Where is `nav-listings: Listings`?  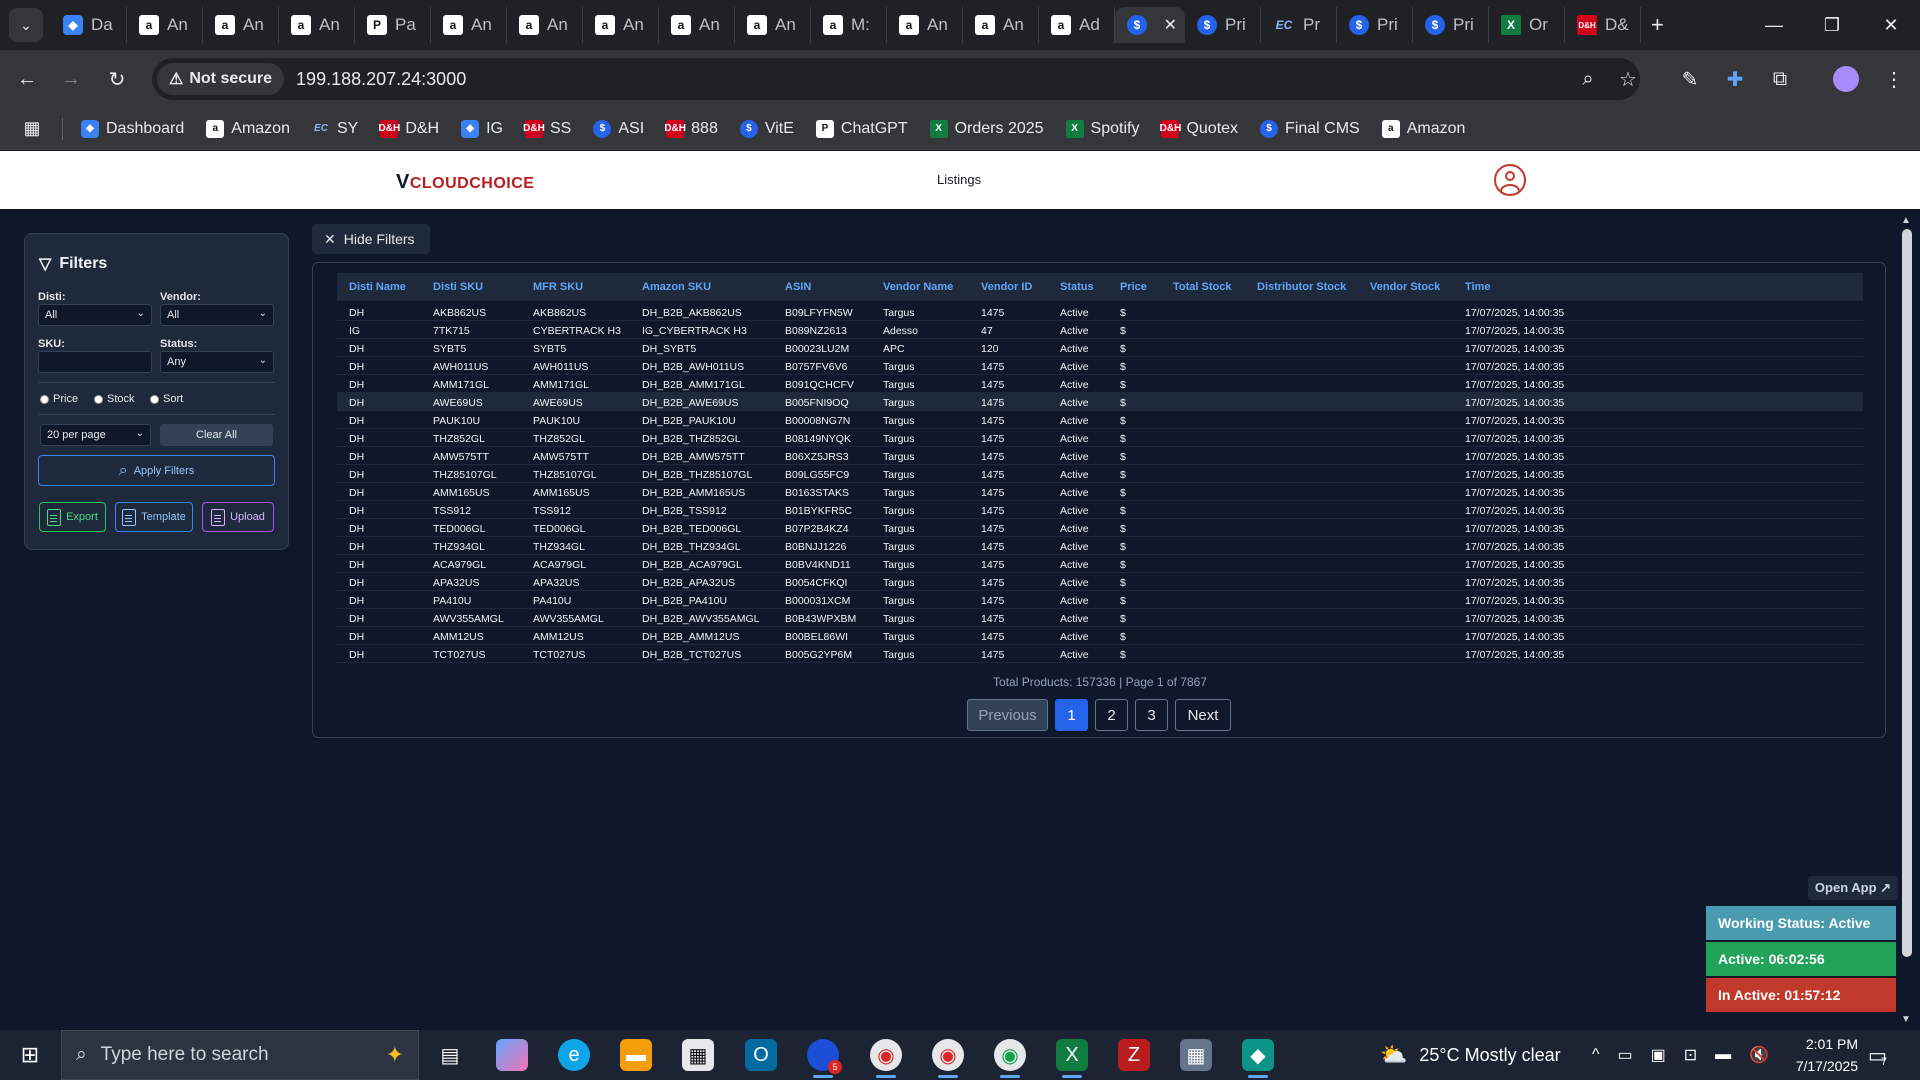
nav-listings: Listings is located at coordinates (959, 179).